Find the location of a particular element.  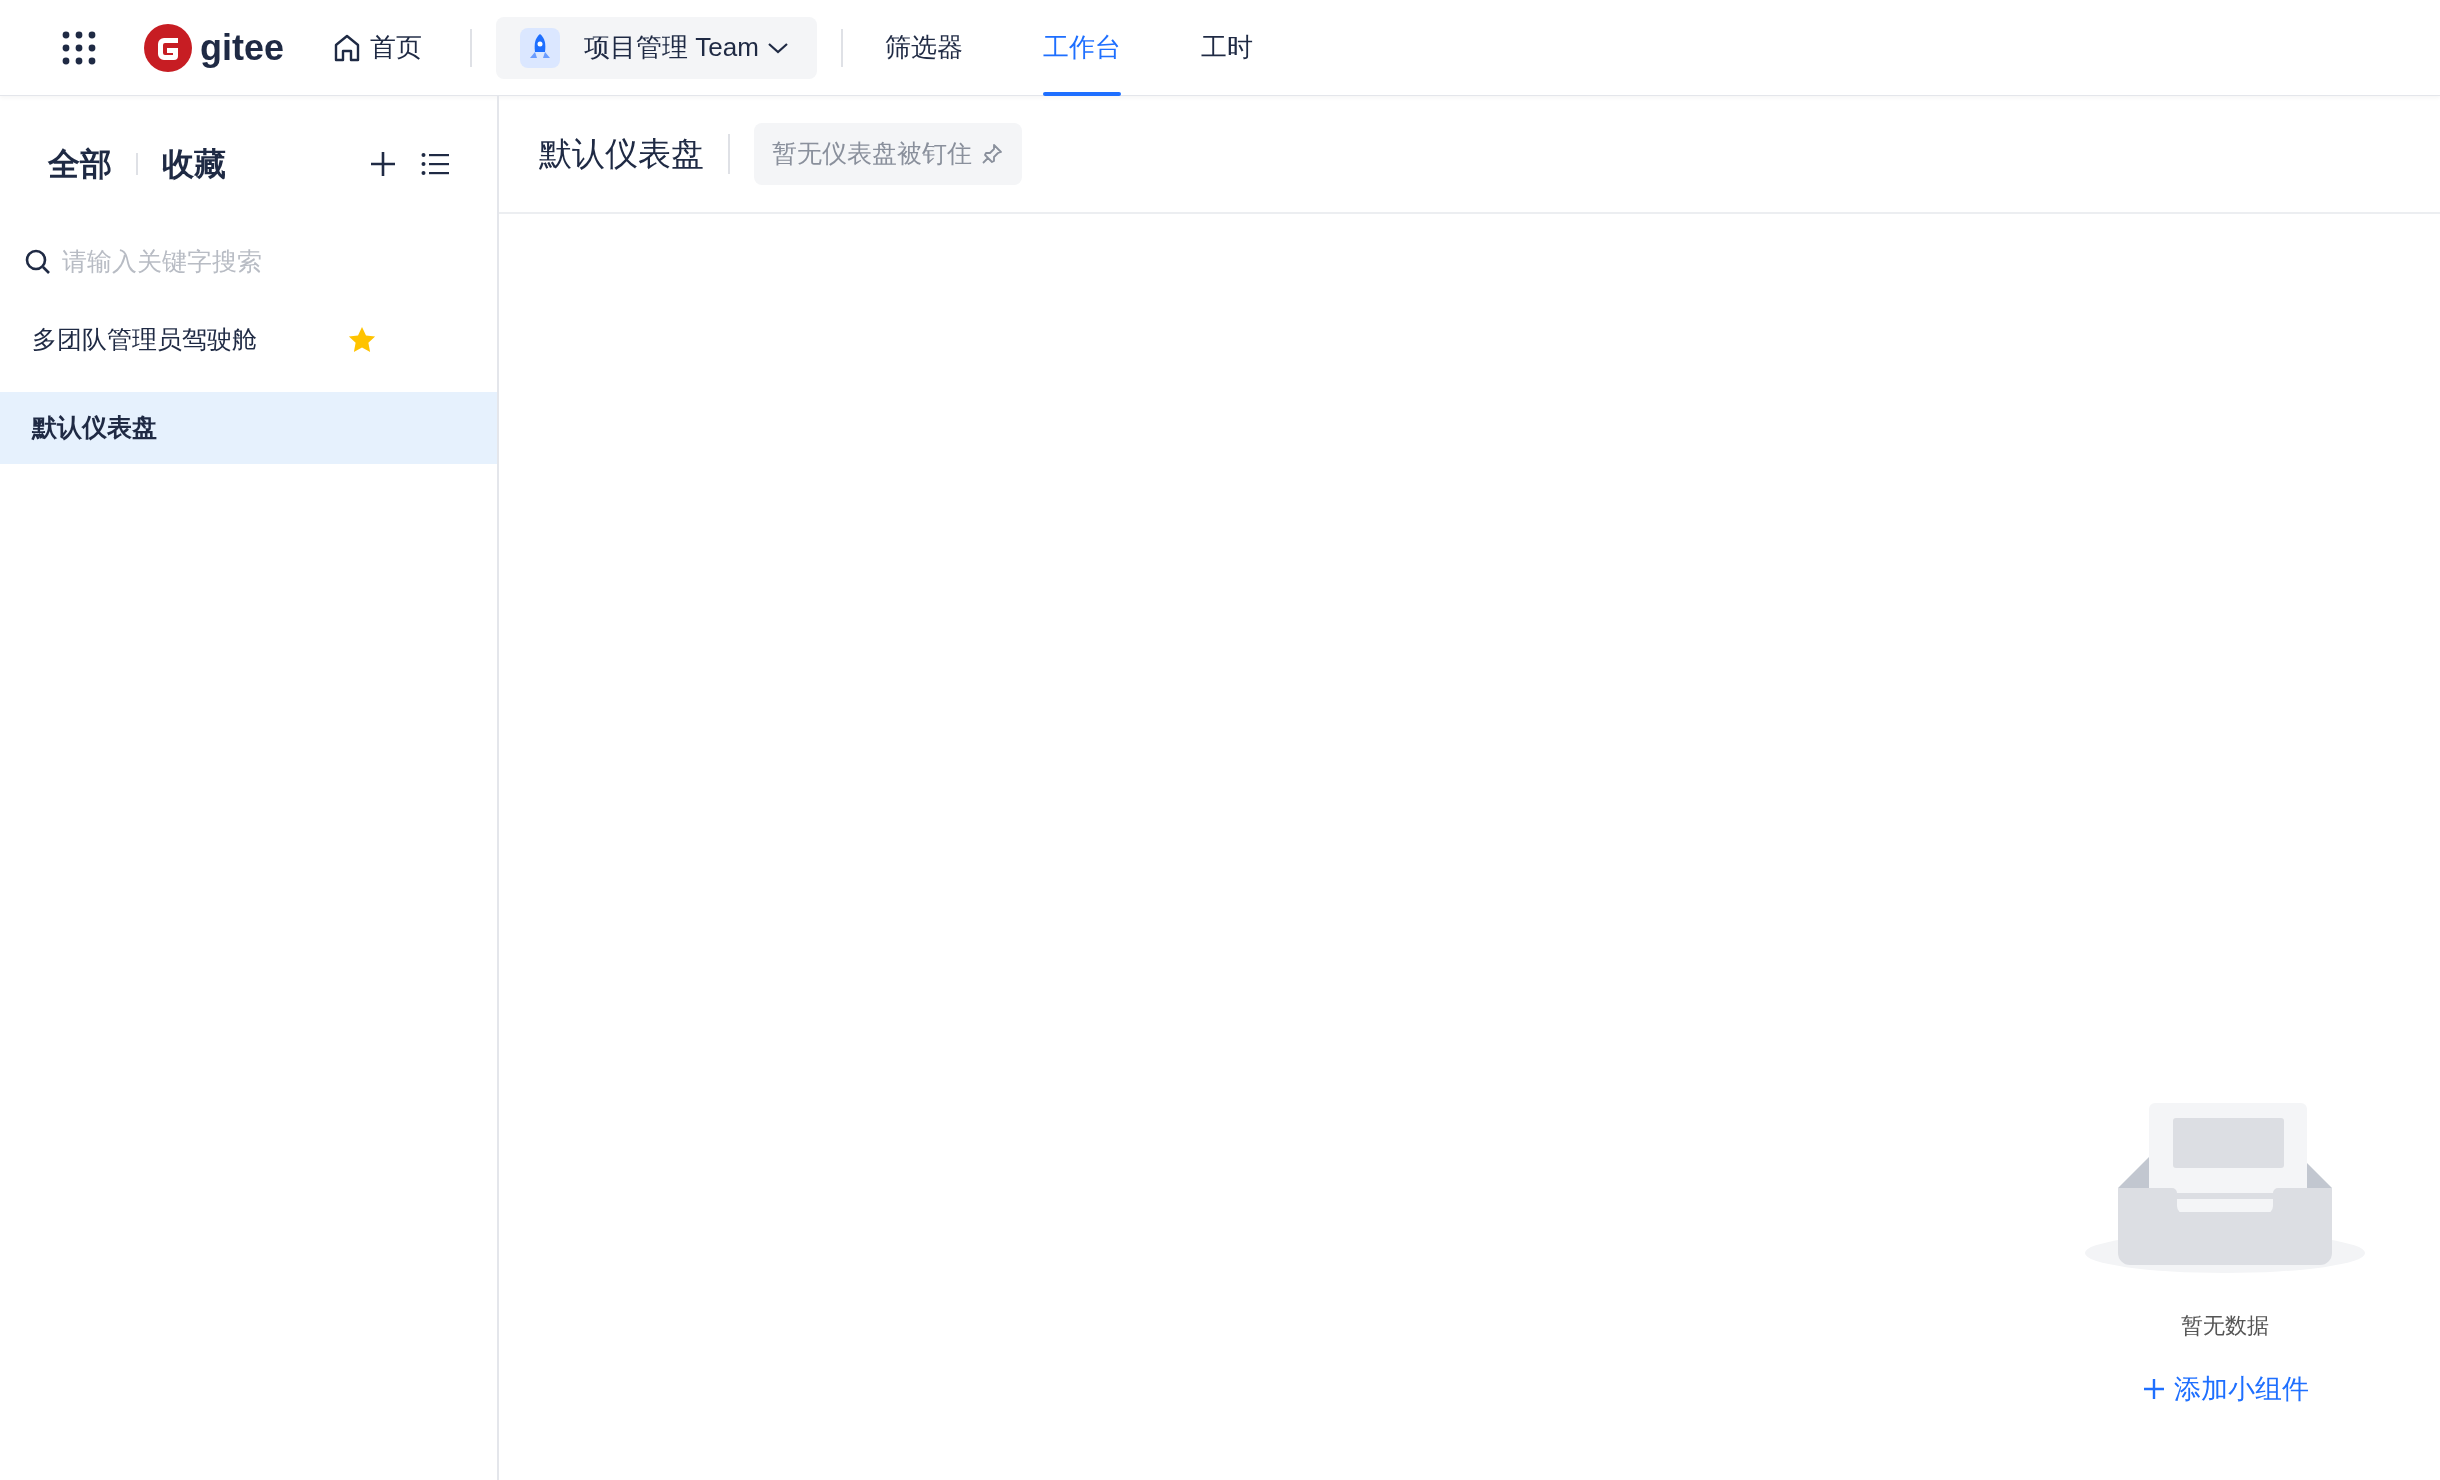

pin-icon is located at coordinates (992, 154).